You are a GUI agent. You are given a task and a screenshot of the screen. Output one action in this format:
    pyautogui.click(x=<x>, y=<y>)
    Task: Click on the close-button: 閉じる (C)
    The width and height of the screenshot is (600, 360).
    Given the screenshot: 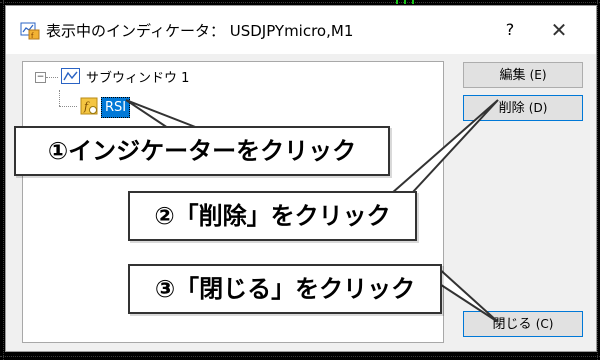 What is the action you would take?
    pyautogui.click(x=523, y=324)
    